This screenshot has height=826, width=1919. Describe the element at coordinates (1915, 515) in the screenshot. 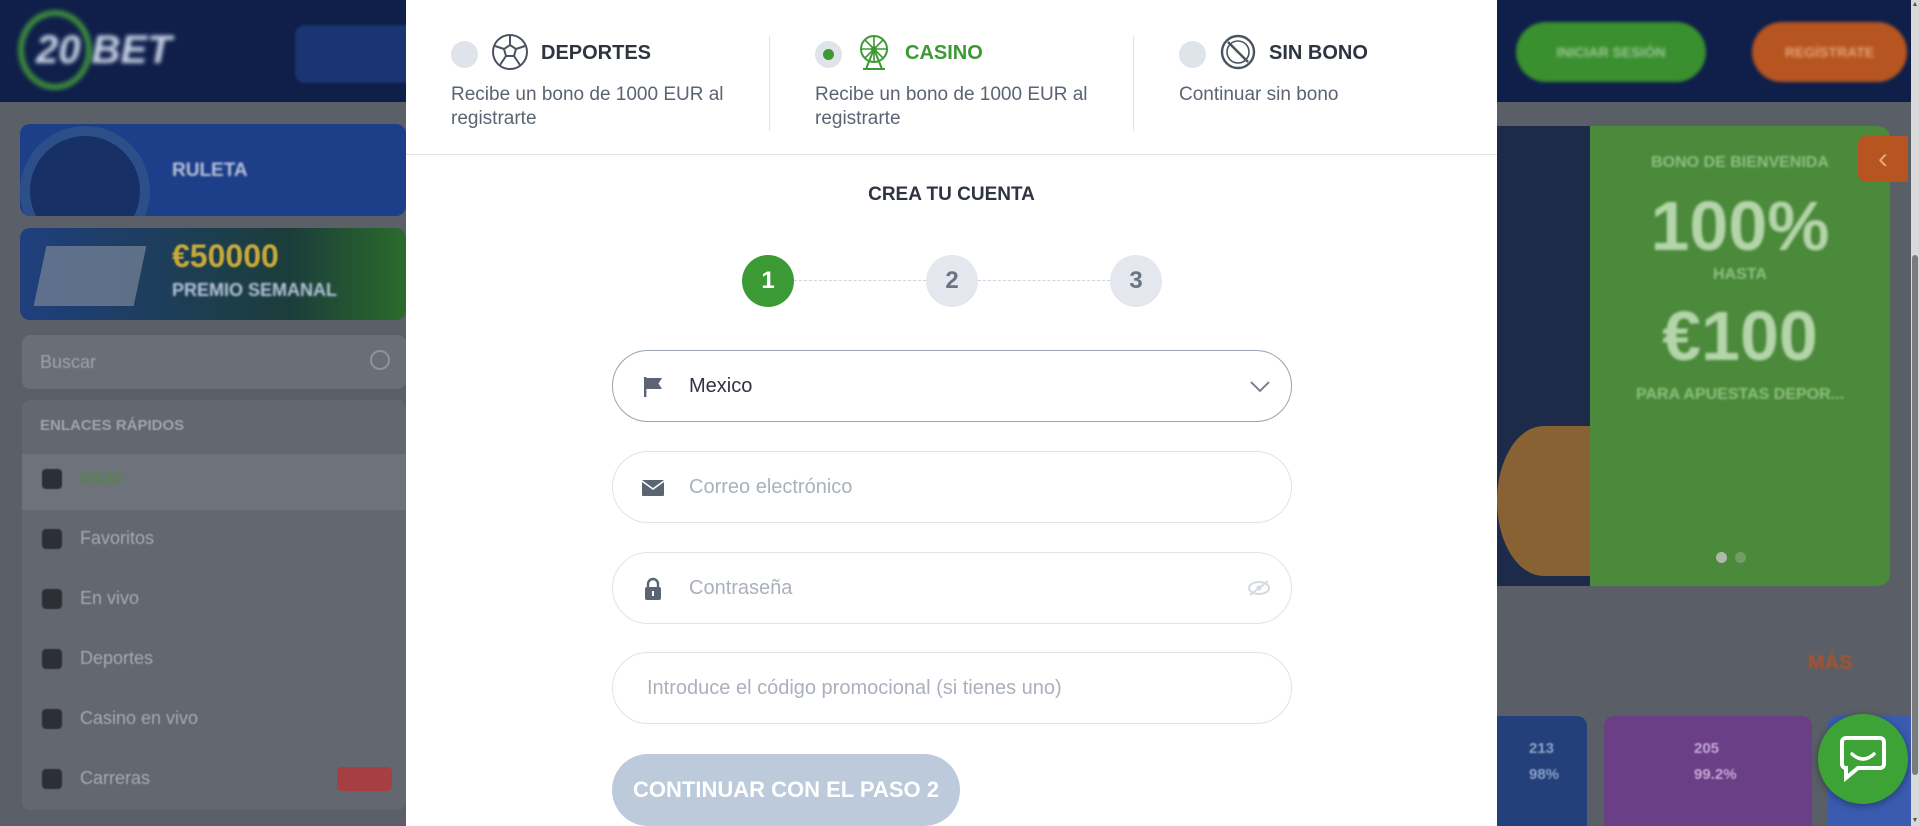

I see `scroll-thumb` at that location.